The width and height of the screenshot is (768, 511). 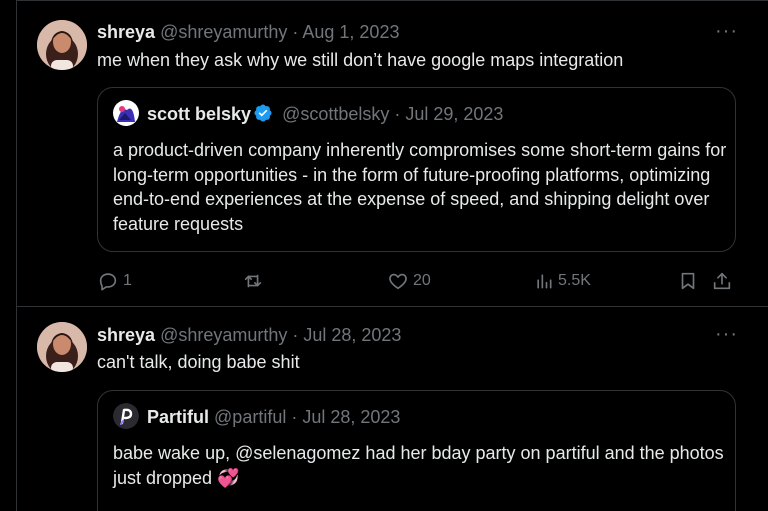 I want to click on bookmark-icon, so click(x=688, y=281).